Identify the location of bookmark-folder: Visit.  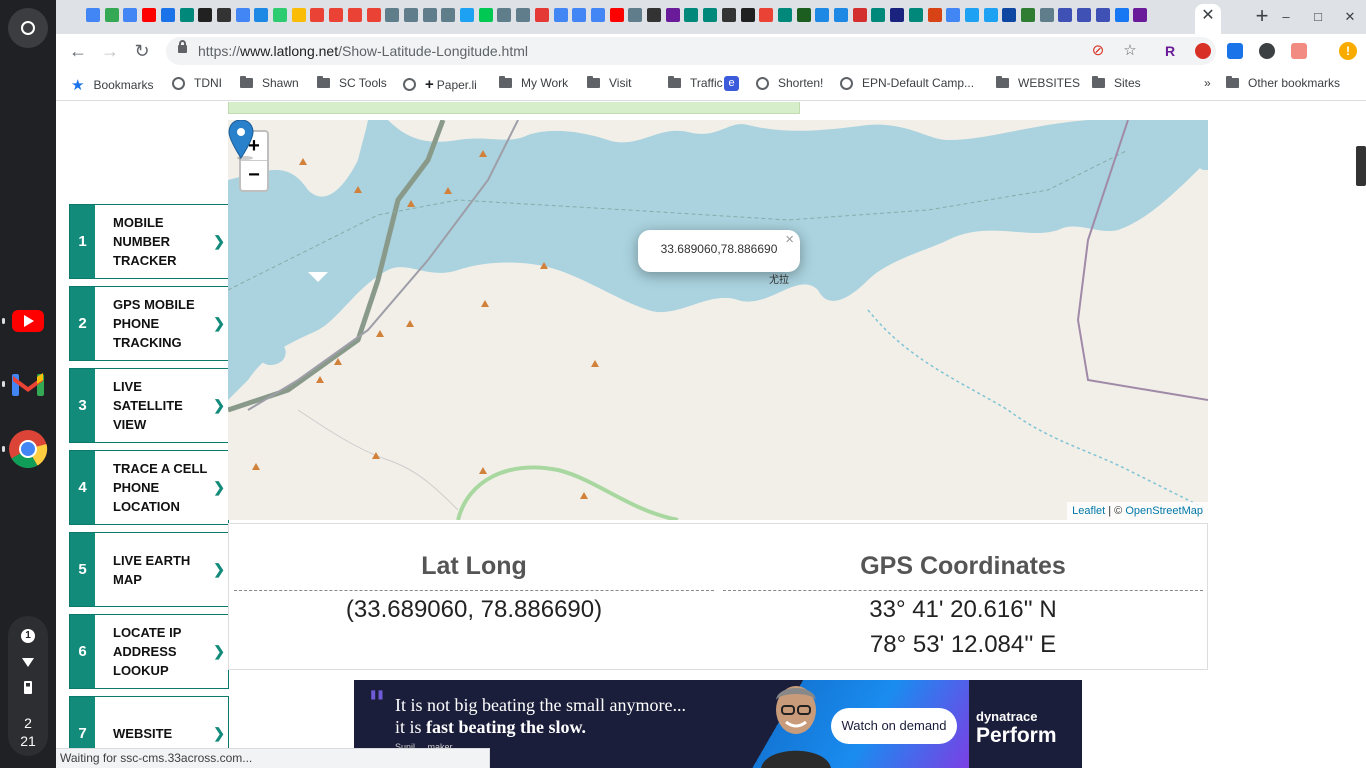
(609, 83).